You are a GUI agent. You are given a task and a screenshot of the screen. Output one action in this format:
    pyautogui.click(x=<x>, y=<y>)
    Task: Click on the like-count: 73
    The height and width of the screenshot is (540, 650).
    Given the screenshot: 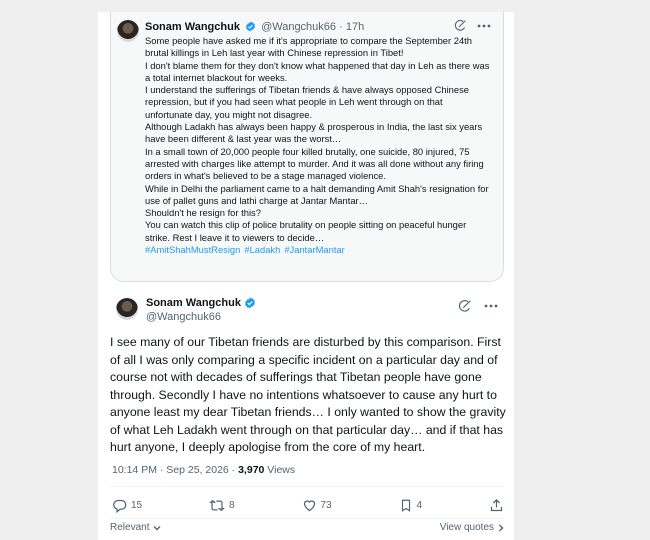 What is the action you would take?
    pyautogui.click(x=326, y=505)
    